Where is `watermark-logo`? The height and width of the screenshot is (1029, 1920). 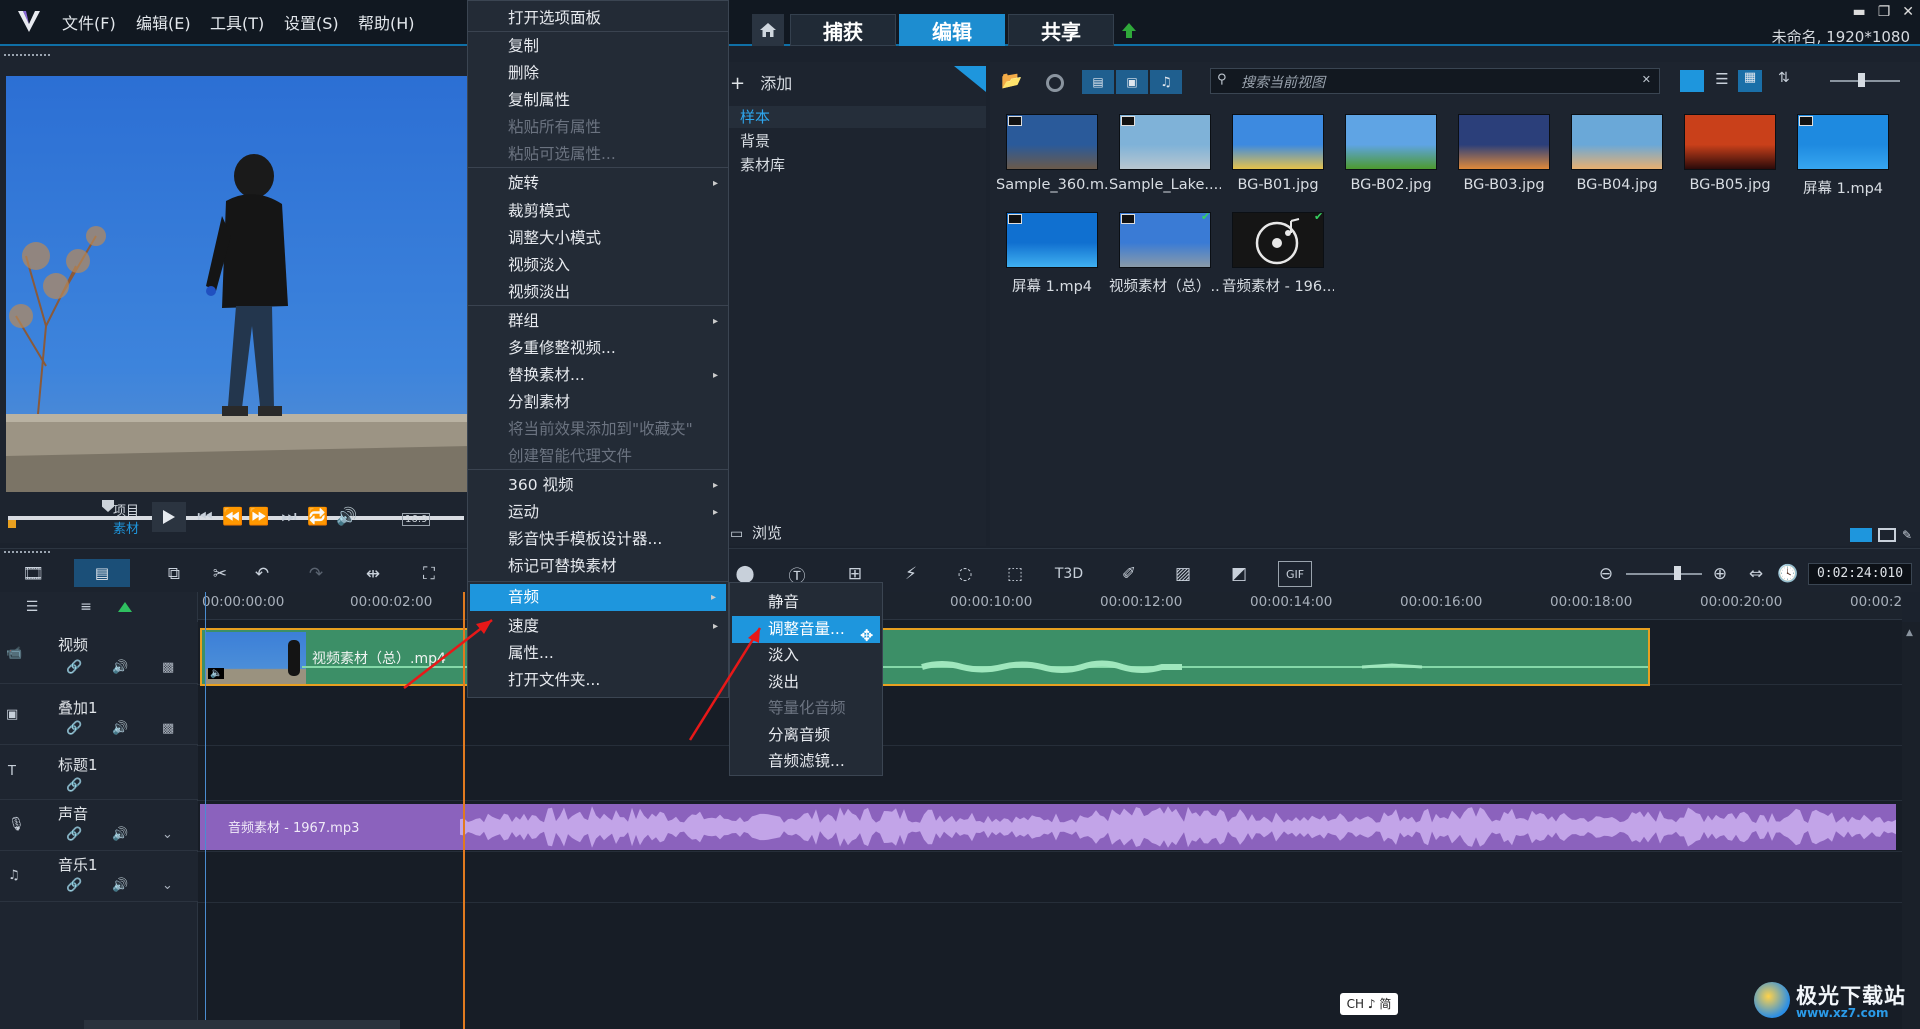 watermark-logo is located at coordinates (1772, 1000).